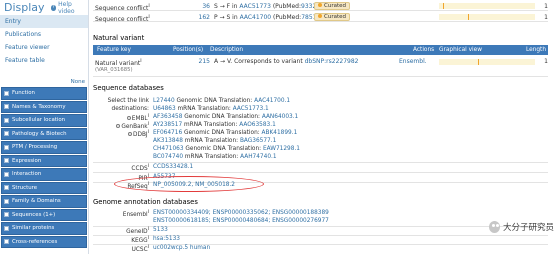  I want to click on embl-id-link: AK313848, so click(168, 141).